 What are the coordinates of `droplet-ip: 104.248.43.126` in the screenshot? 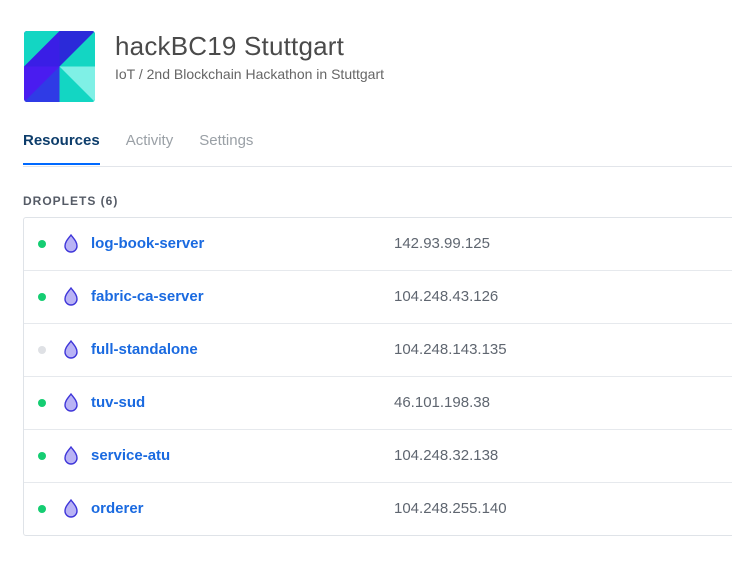 It's located at (446, 296).